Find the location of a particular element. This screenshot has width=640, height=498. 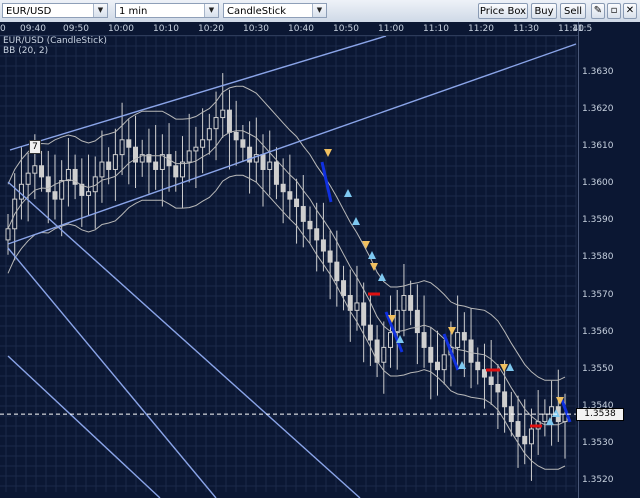

time-tick-label: 11:5 is located at coordinates (582, 29).